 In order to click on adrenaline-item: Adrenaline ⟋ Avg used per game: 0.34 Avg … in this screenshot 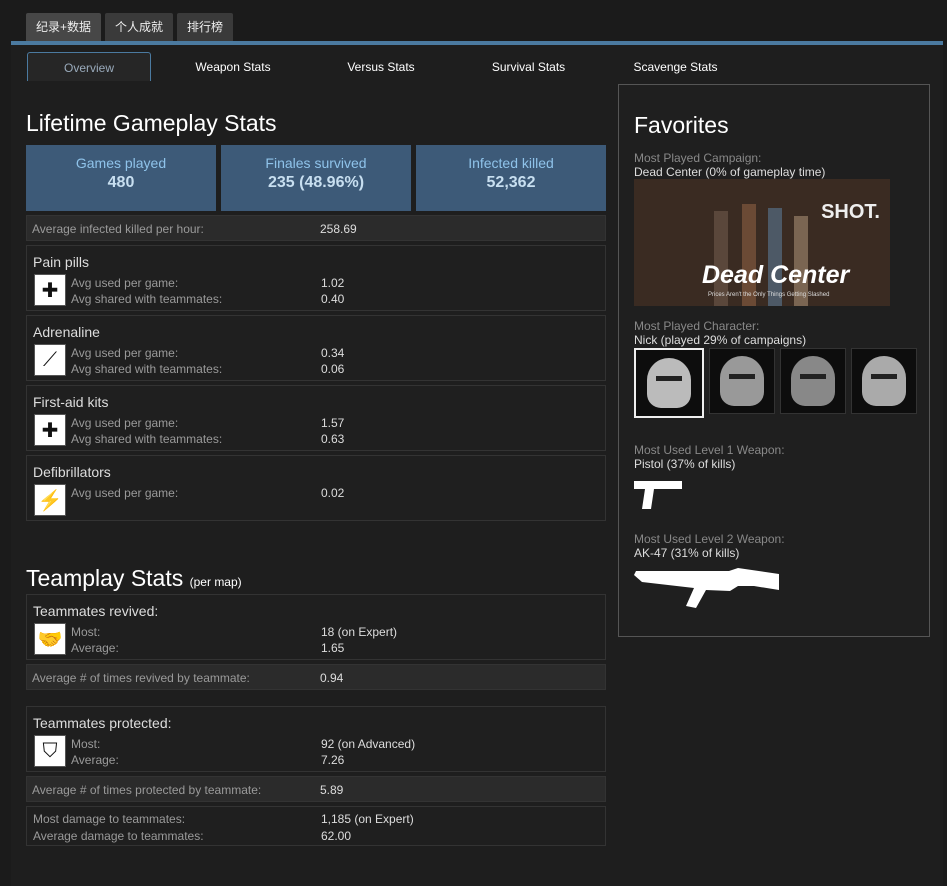, I will do `click(316, 348)`.